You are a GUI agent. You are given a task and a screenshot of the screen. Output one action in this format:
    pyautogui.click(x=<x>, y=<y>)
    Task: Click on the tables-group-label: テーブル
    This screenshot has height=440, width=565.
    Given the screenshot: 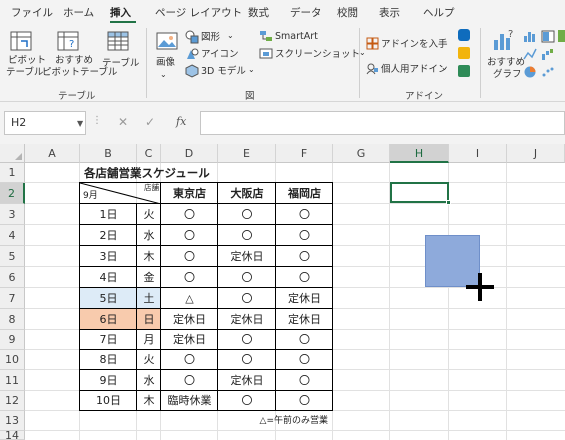 What is the action you would take?
    pyautogui.click(x=77, y=96)
    